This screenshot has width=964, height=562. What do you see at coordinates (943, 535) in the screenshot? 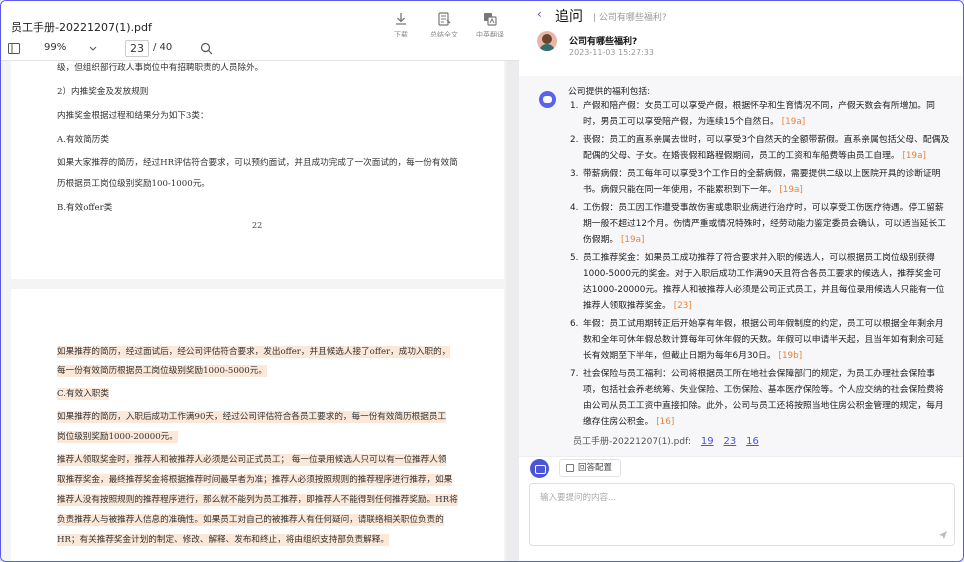
I see `send-icon` at bounding box center [943, 535].